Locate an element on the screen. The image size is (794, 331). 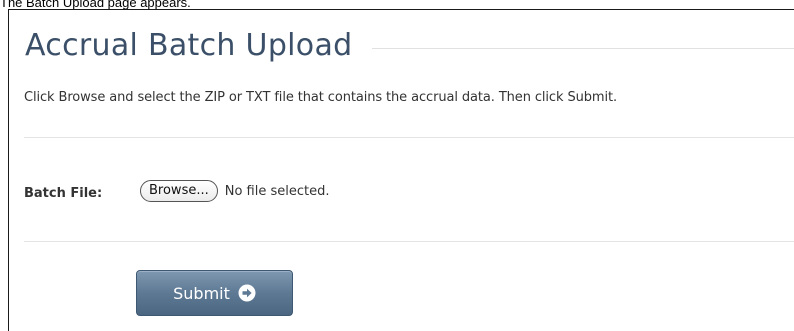
title-rule is located at coordinates (583, 48).